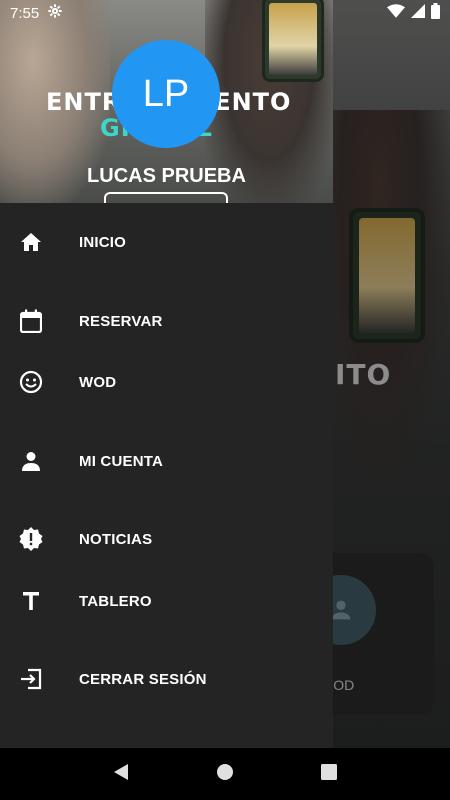  Describe the element at coordinates (166, 539) in the screenshot. I see `menu-item-noticias: NOTICIAS` at that location.